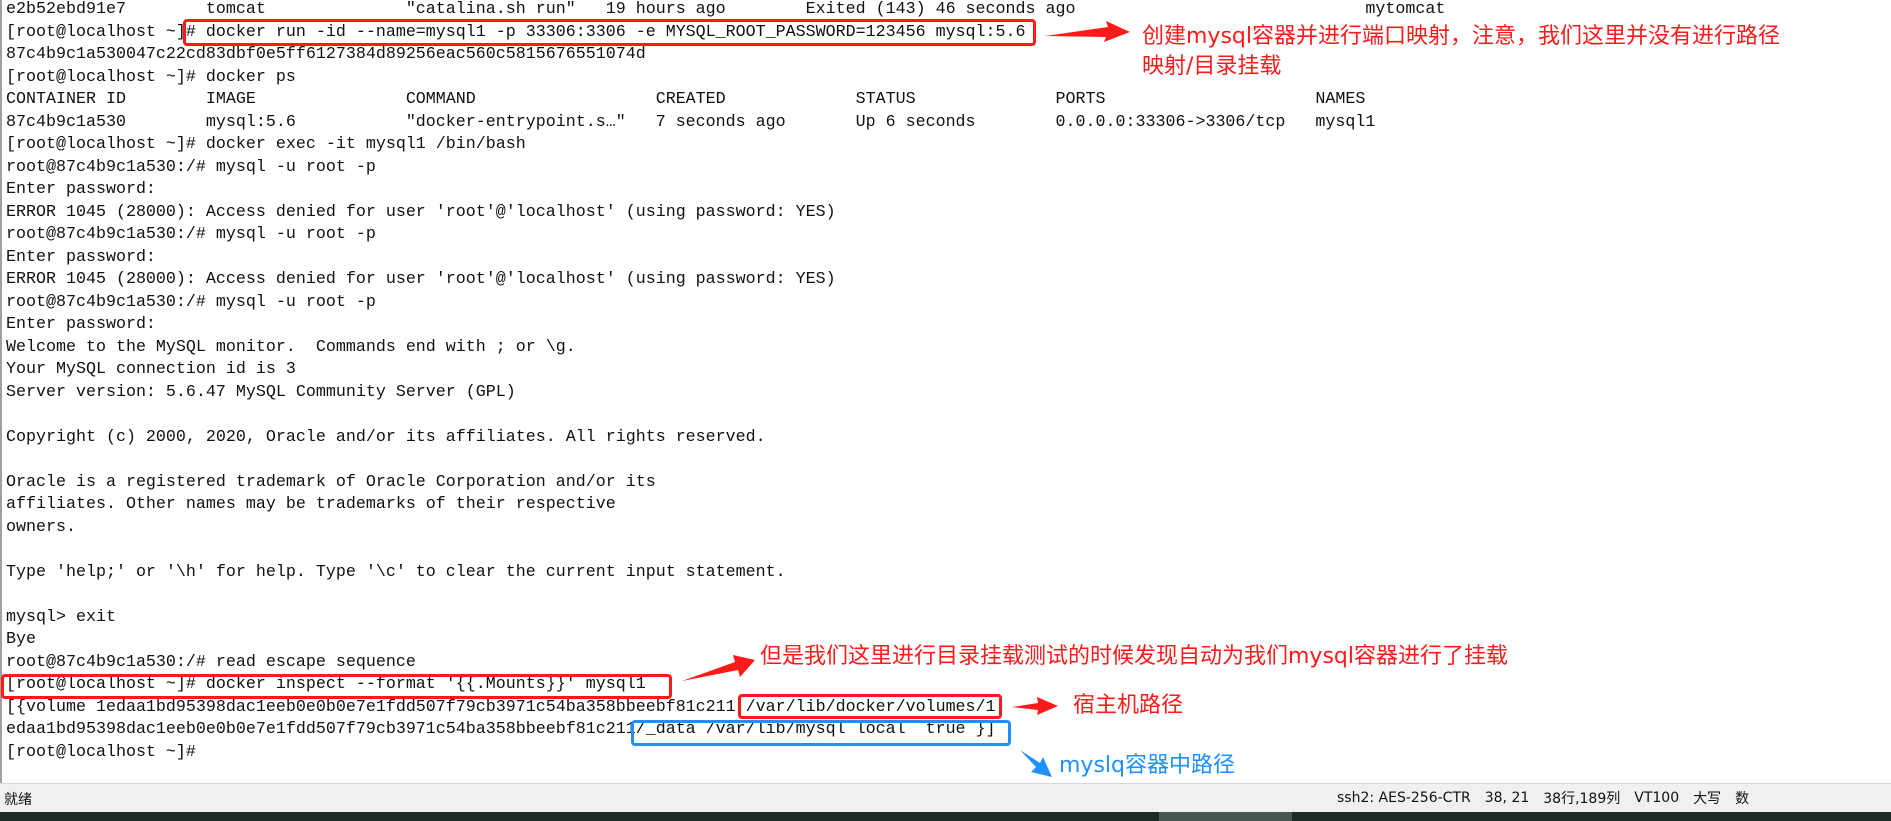 The image size is (1891, 821). What do you see at coordinates (1657, 798) in the screenshot?
I see `status-emulation: VT100` at bounding box center [1657, 798].